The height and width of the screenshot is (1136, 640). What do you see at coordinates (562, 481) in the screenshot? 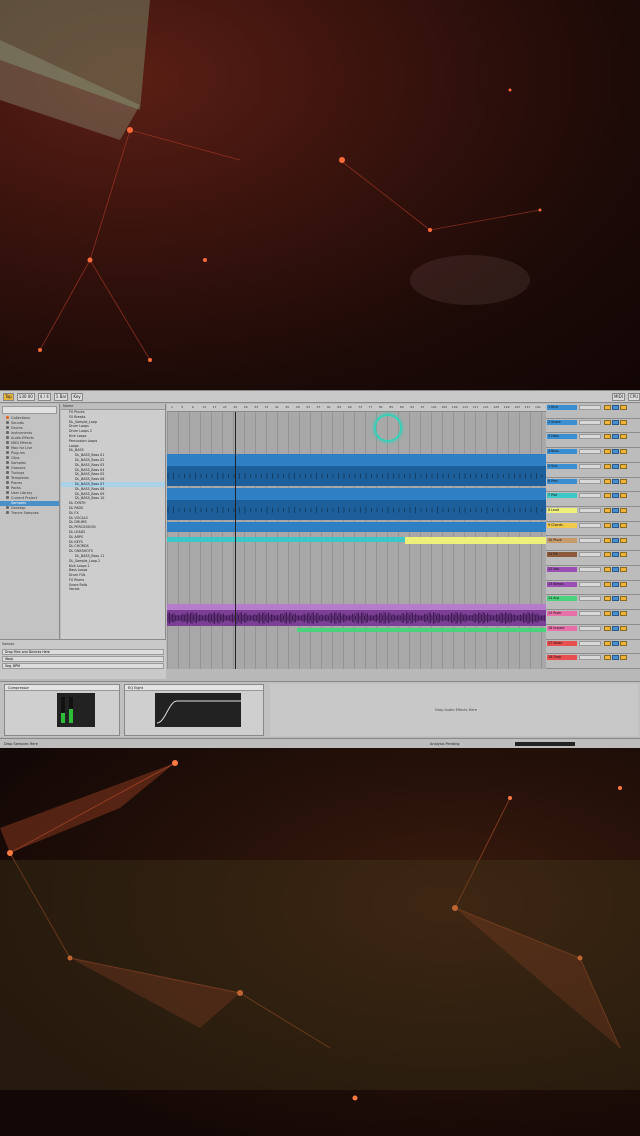
I see `track-name: 6 Perc` at bounding box center [562, 481].